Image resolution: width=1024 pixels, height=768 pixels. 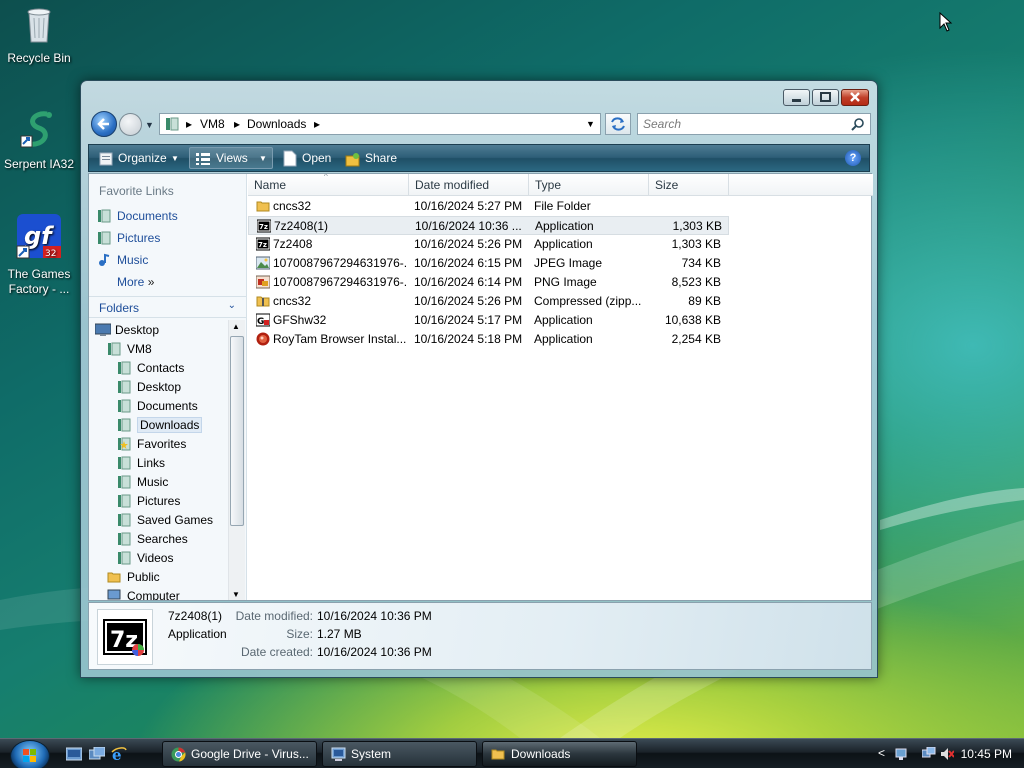 What do you see at coordinates (151, 444) in the screenshot?
I see `folder-tree-item: Favorites` at bounding box center [151, 444].